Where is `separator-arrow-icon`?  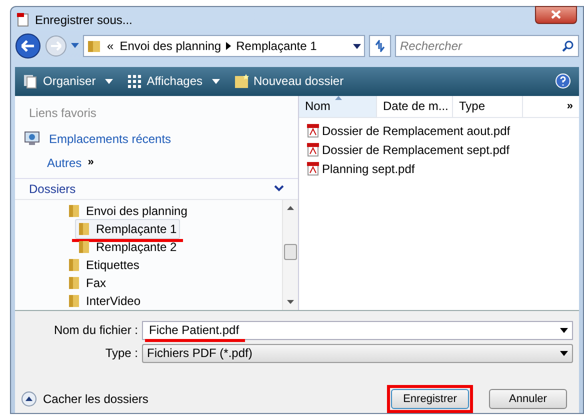 separator-arrow-icon is located at coordinates (229, 46).